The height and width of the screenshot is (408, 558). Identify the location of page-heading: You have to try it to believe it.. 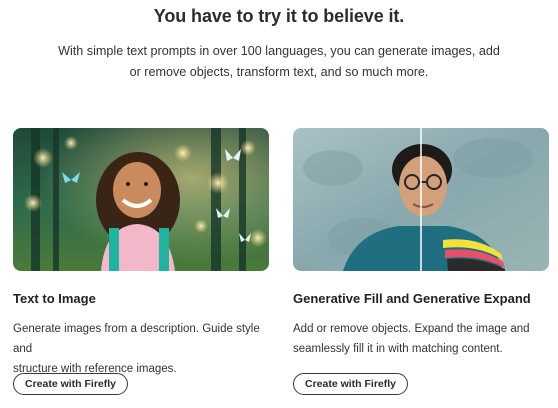
(279, 16).